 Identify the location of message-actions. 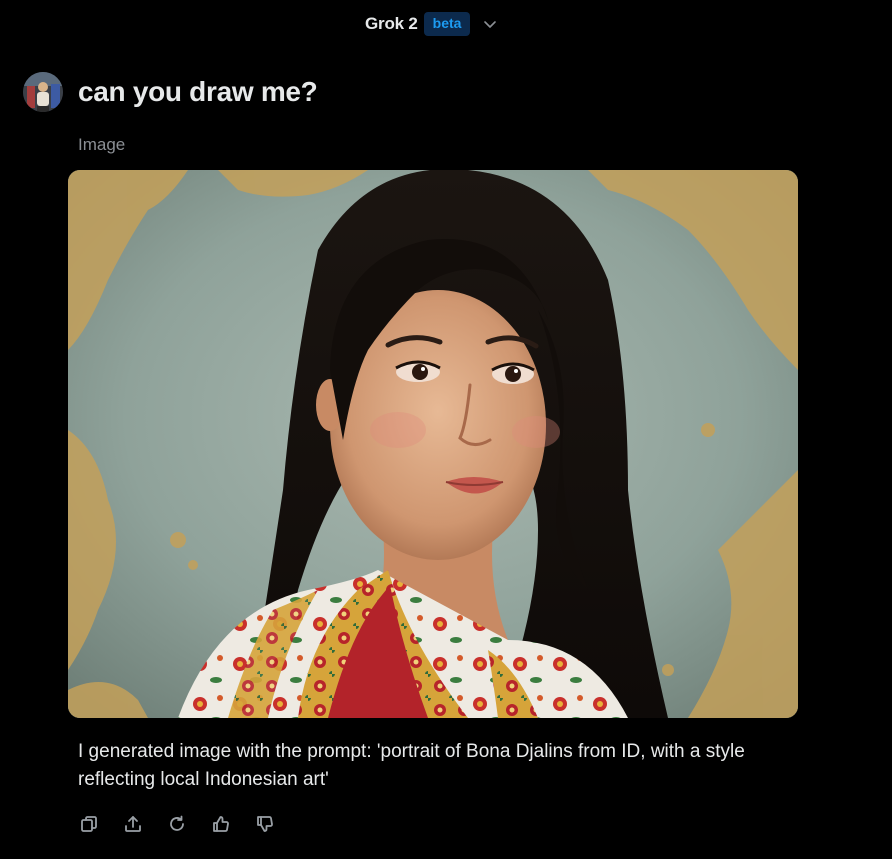
(177, 824).